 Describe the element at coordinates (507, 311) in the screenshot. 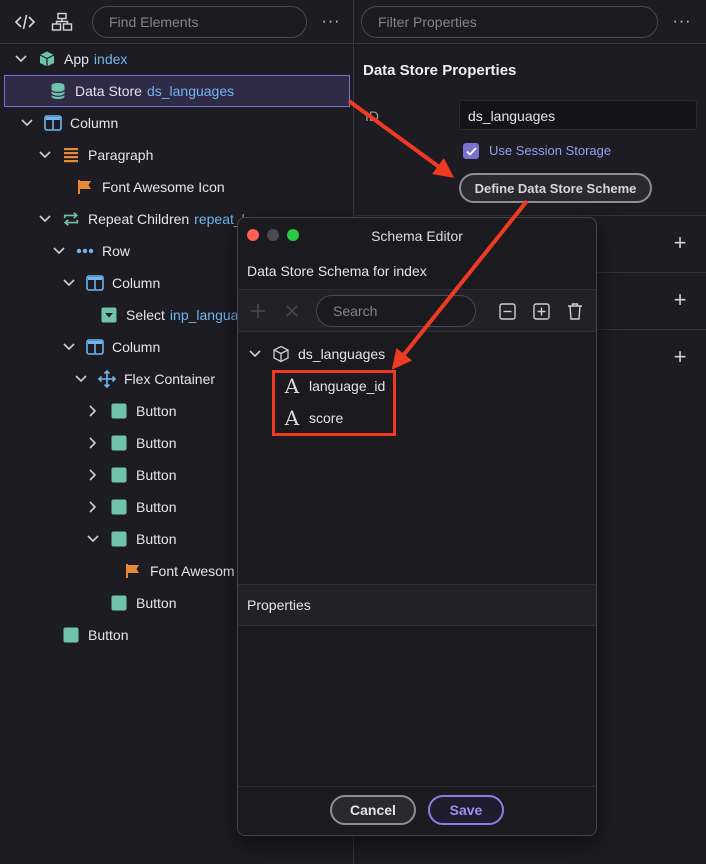

I see `collapse-all-icon` at that location.